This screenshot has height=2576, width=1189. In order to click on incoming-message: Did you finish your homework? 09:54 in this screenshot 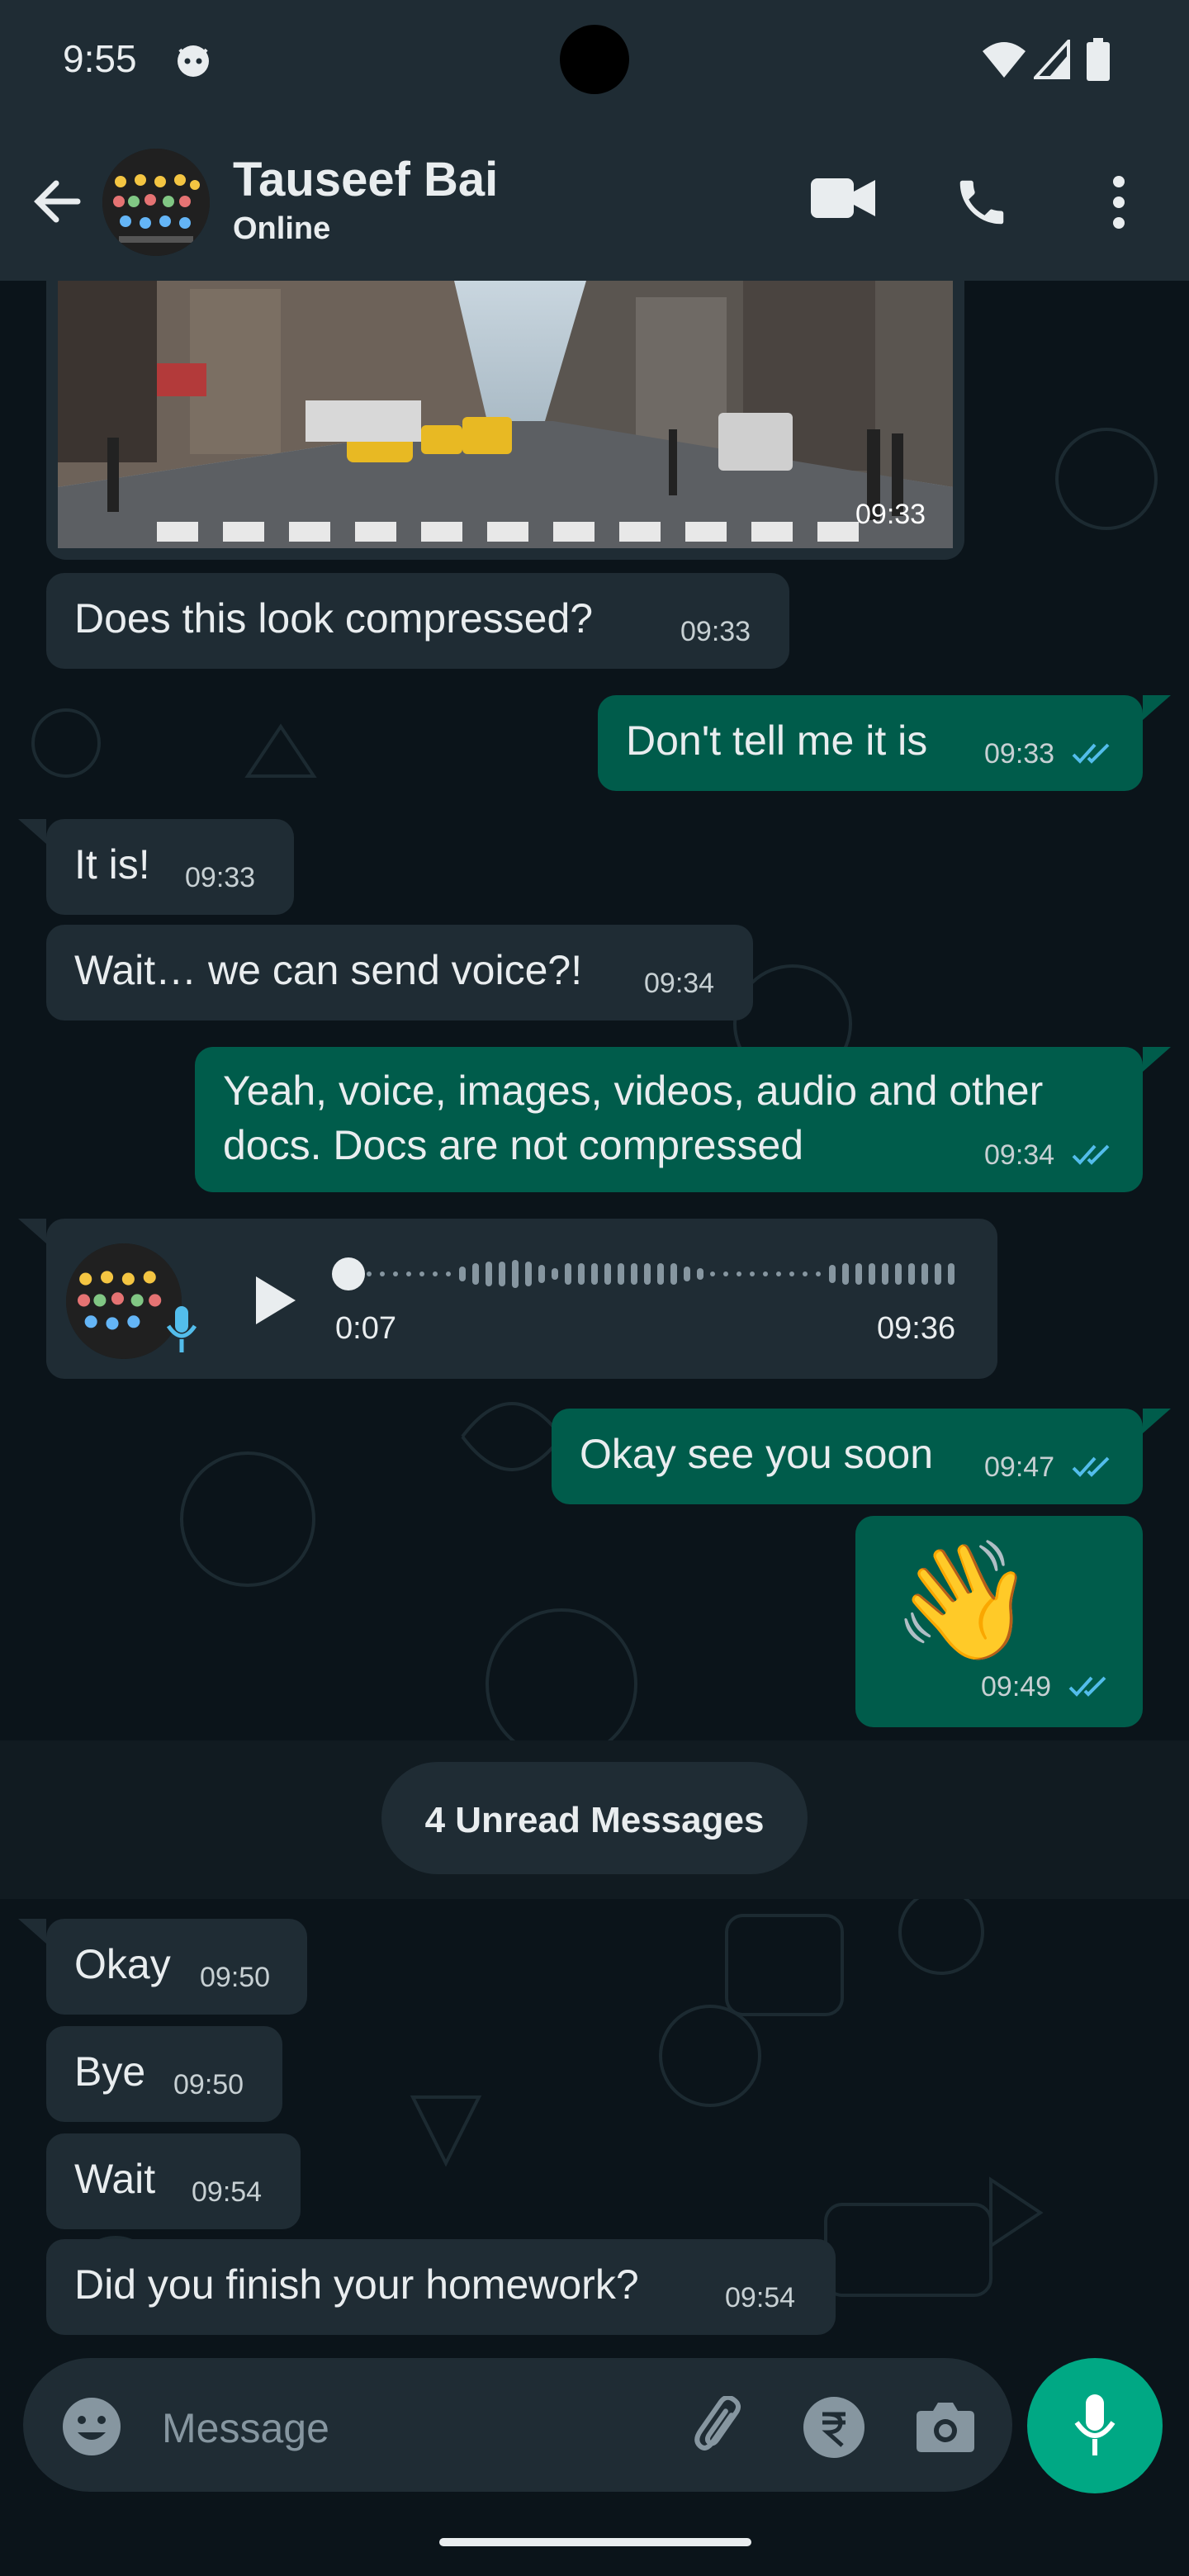, I will do `click(441, 2287)`.